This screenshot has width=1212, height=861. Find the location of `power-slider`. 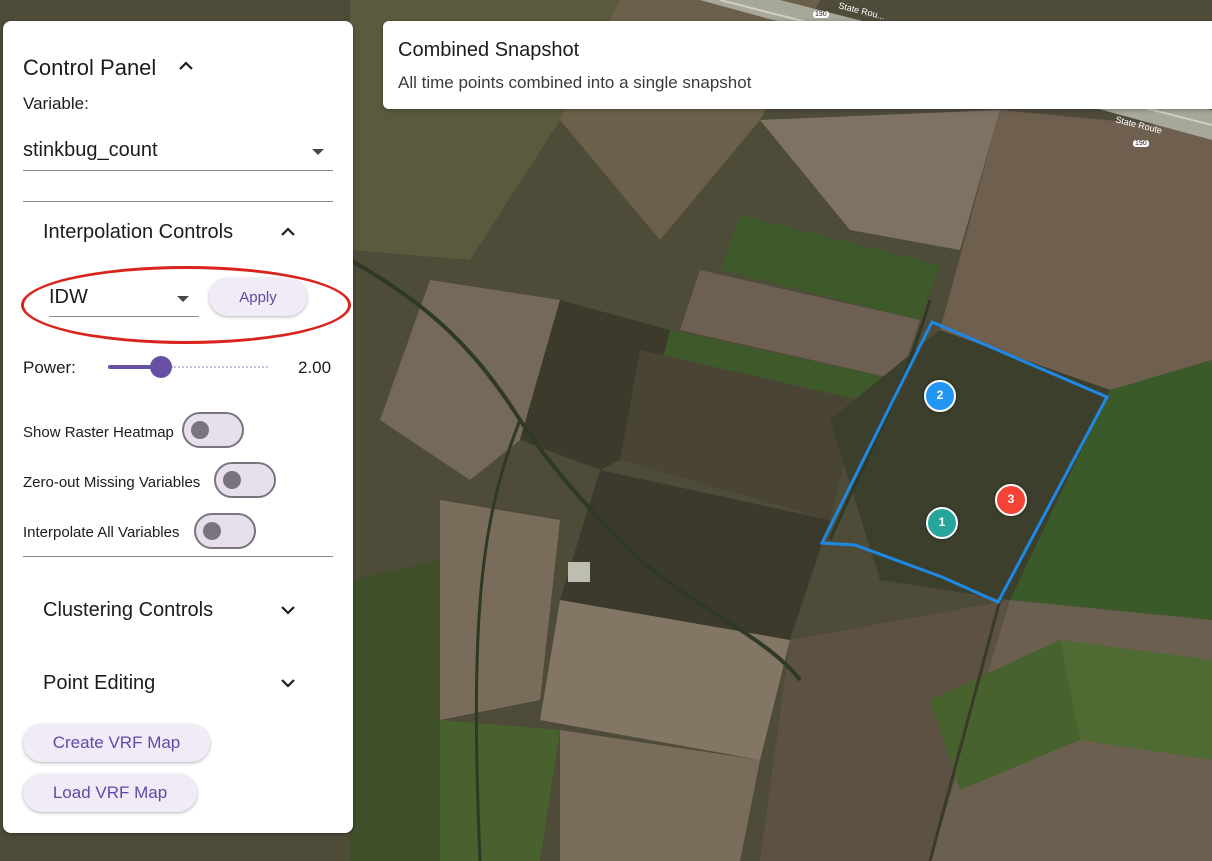

power-slider is located at coordinates (188, 367).